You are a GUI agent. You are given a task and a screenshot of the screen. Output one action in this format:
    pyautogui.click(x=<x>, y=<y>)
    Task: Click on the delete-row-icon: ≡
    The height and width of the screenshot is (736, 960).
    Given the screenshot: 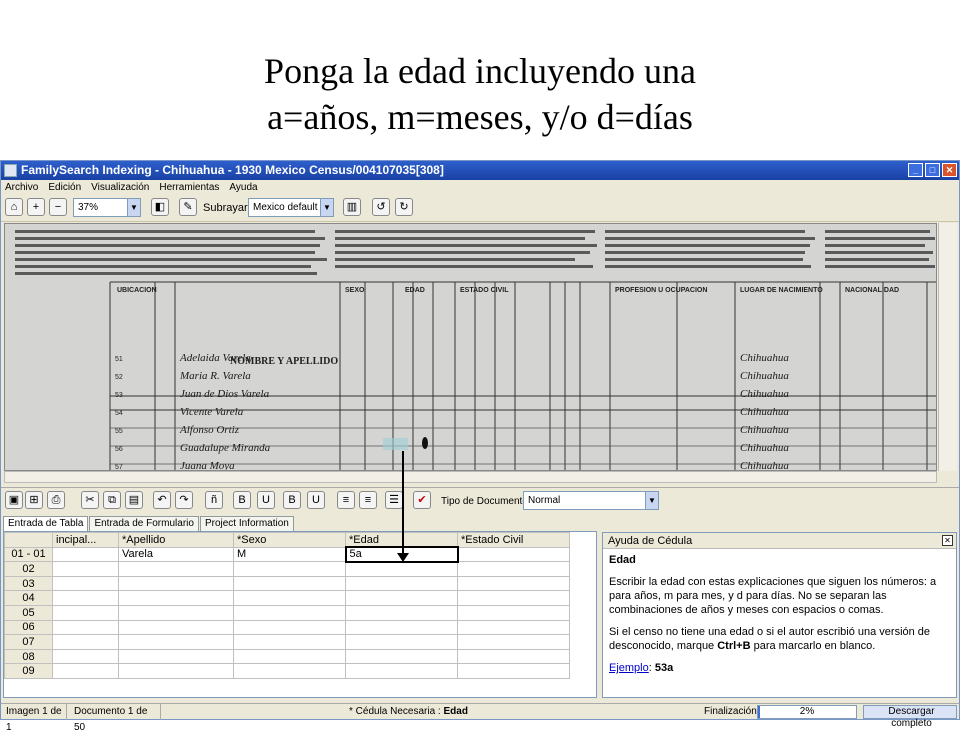 What is the action you would take?
    pyautogui.click(x=368, y=500)
    